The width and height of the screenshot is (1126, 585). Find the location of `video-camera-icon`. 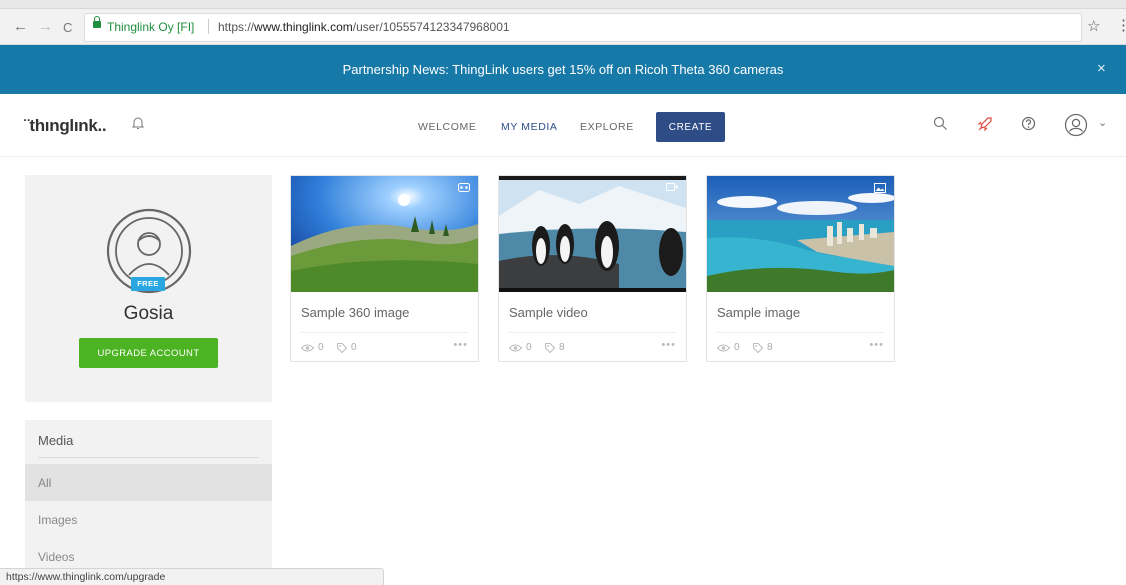

video-camera-icon is located at coordinates (672, 187).